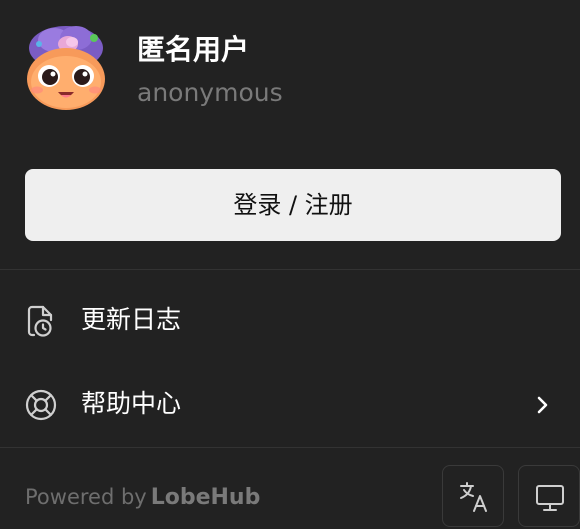 The width and height of the screenshot is (580, 529). What do you see at coordinates (193, 49) in the screenshot?
I see `user-name: 匿名用户` at bounding box center [193, 49].